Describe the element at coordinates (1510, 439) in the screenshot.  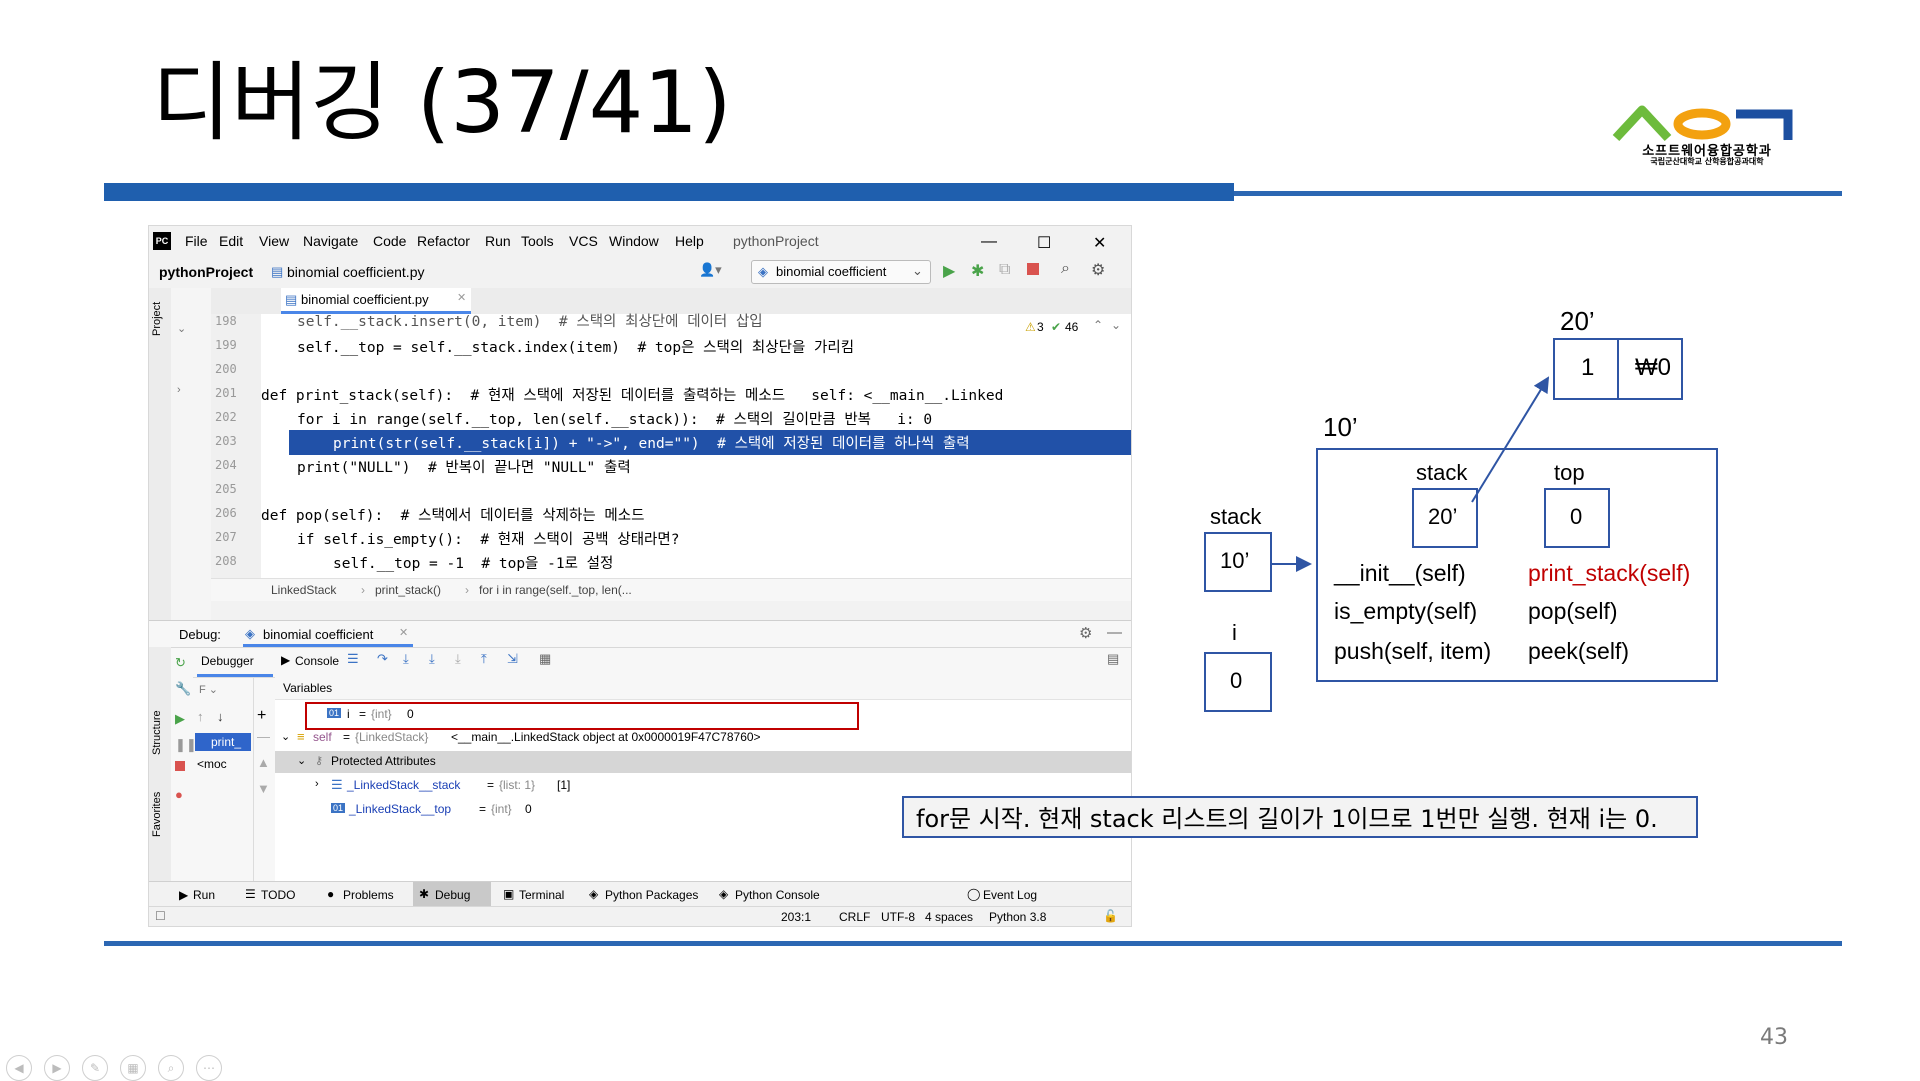
I see `object-to-node-arrow` at that location.